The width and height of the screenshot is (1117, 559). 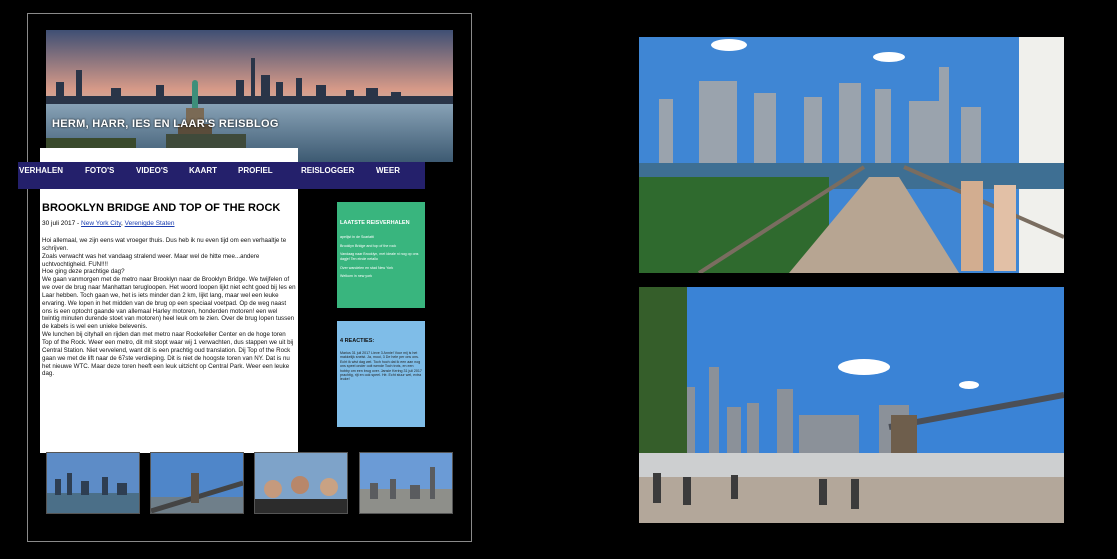 What do you see at coordinates (93, 483) in the screenshot?
I see `thumbnail-skyline-photo` at bounding box center [93, 483].